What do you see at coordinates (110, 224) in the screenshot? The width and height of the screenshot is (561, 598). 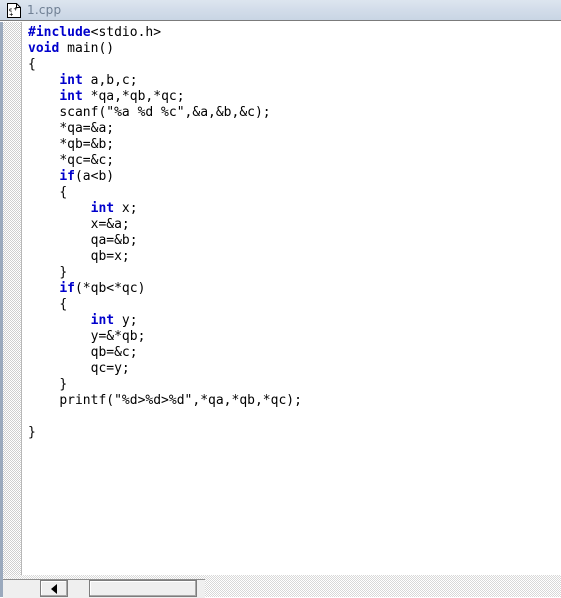 I see `code-token: x=&a;` at bounding box center [110, 224].